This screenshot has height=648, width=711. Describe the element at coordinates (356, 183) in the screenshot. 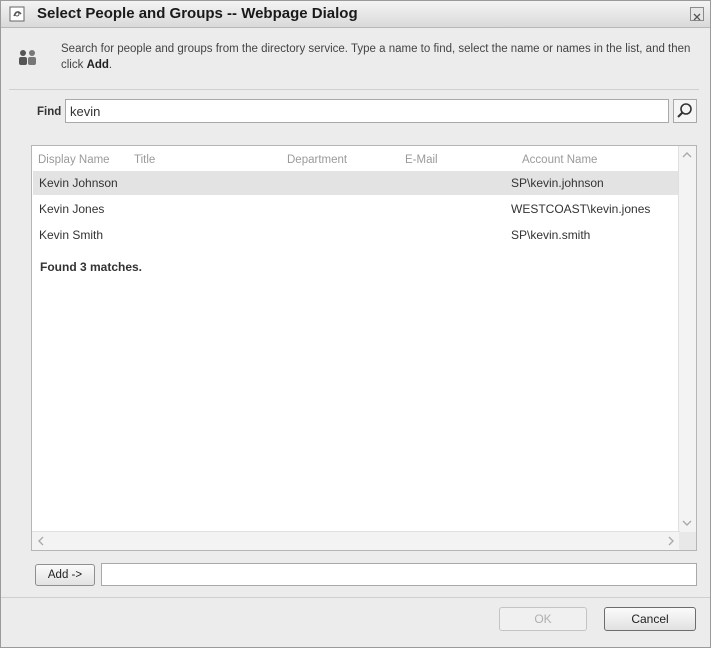

I see `result-row: Kevin Johnson SP\kevin.johnson` at that location.